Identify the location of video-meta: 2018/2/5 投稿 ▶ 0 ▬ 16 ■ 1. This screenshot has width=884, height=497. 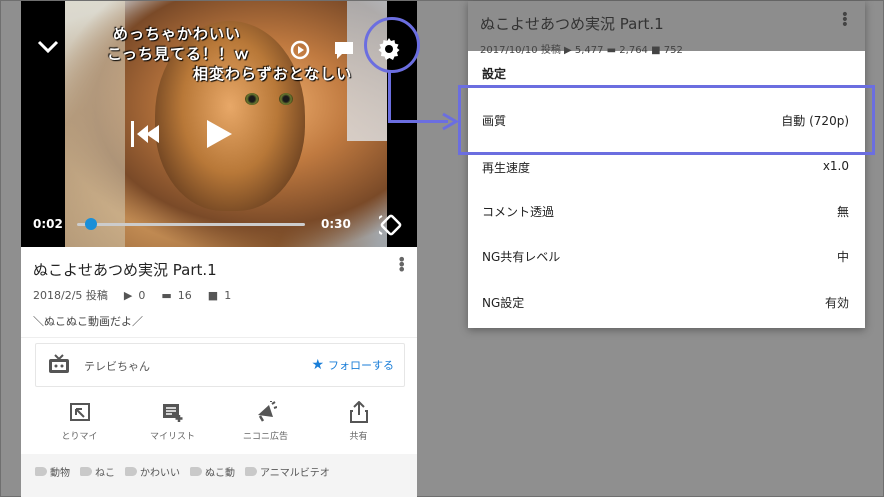
(132, 295).